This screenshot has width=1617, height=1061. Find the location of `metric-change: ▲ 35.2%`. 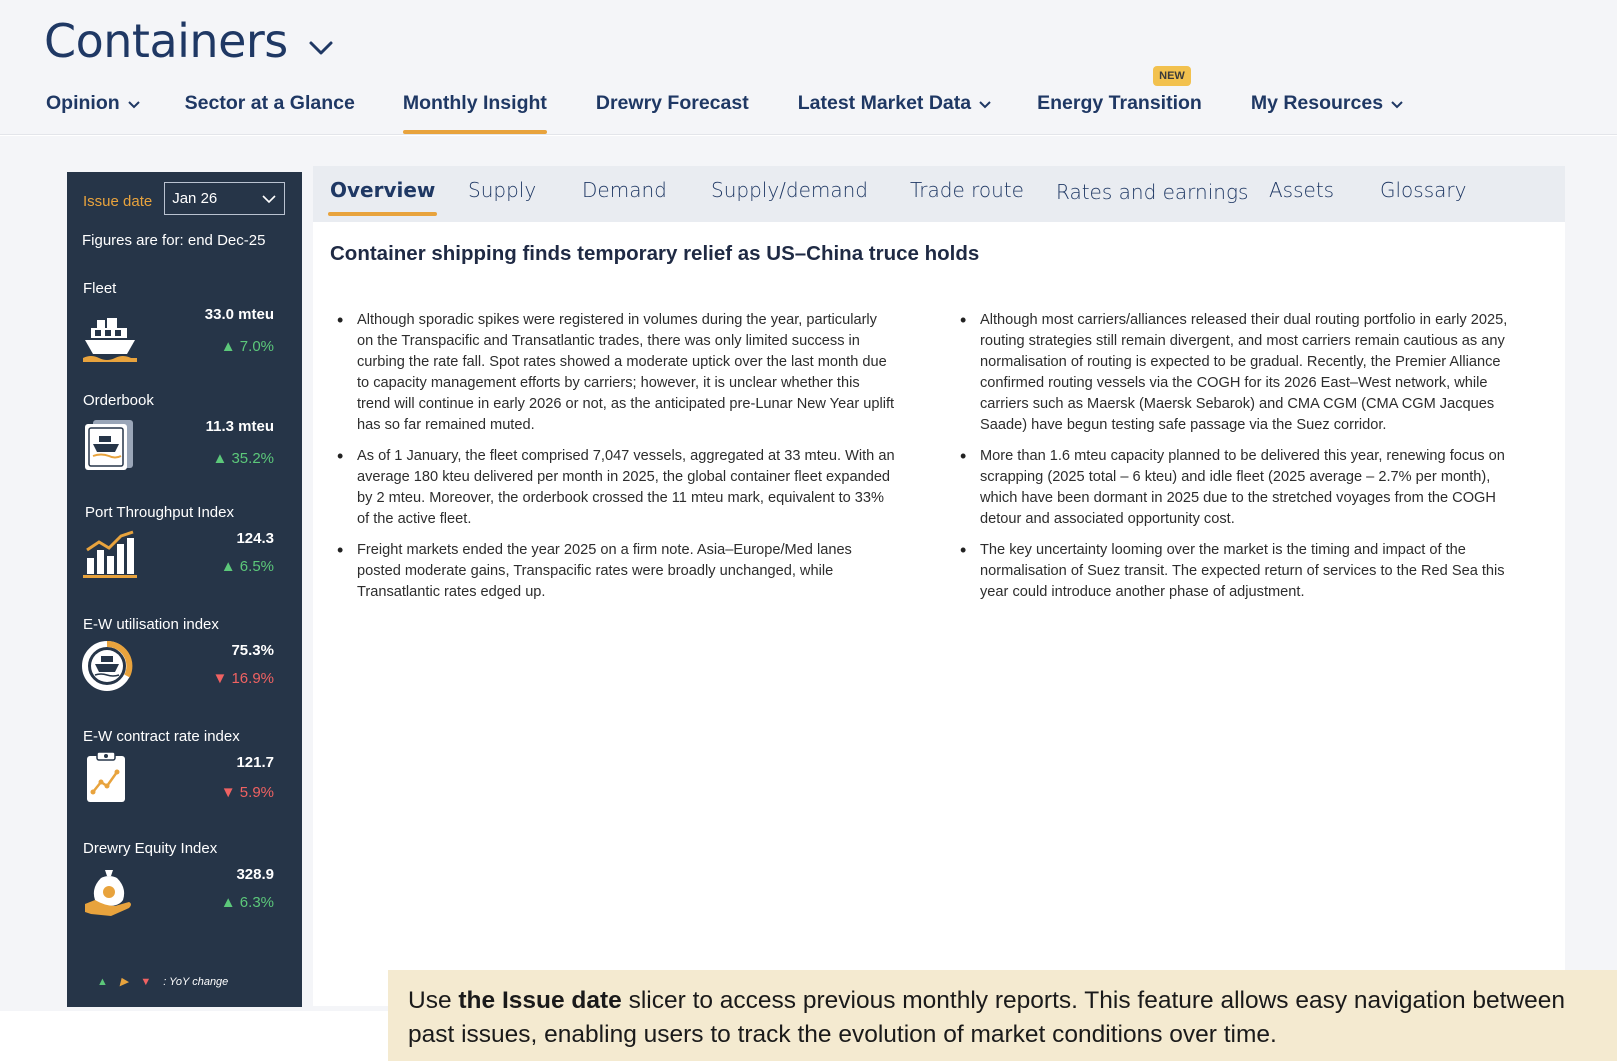

metric-change: ▲ 35.2% is located at coordinates (243, 458).